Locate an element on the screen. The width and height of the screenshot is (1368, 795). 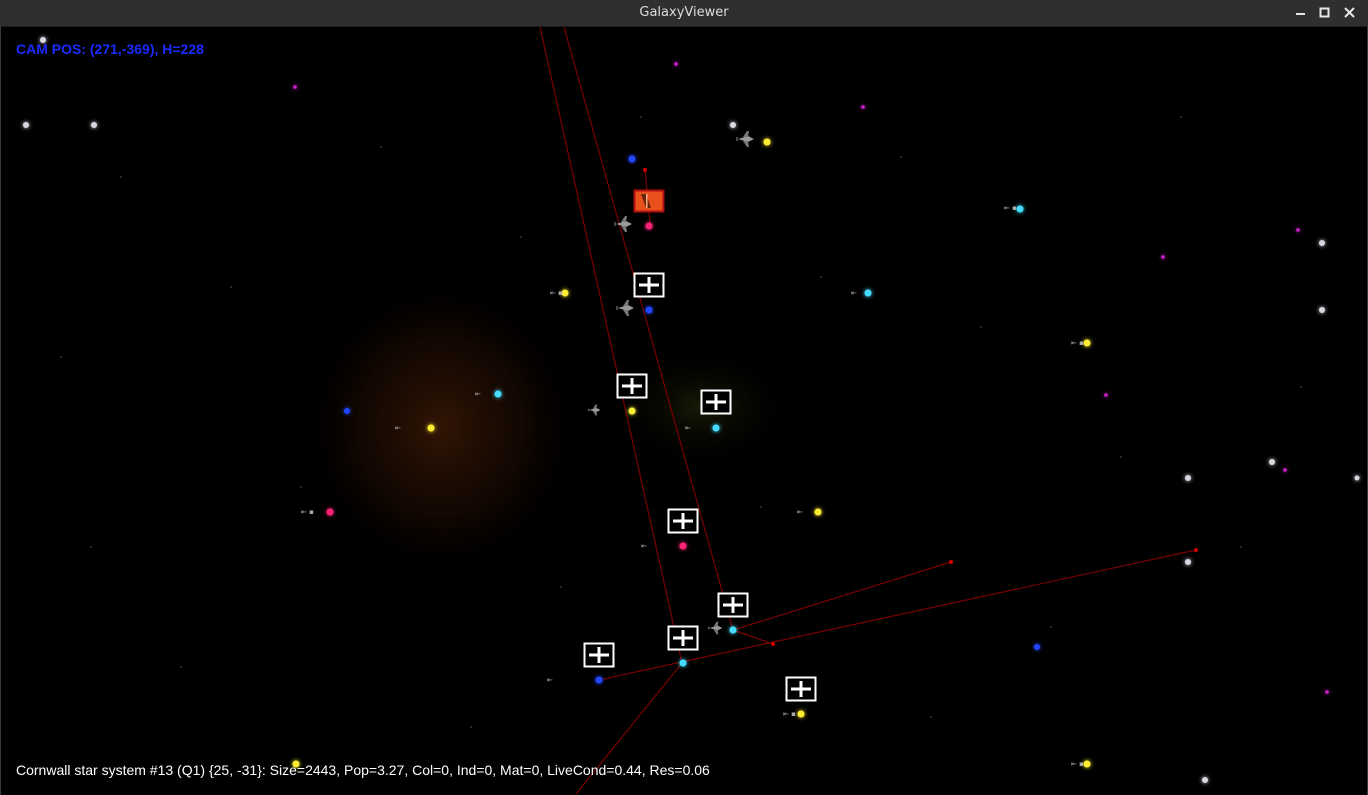
maximize-button is located at coordinates (1325, 13).